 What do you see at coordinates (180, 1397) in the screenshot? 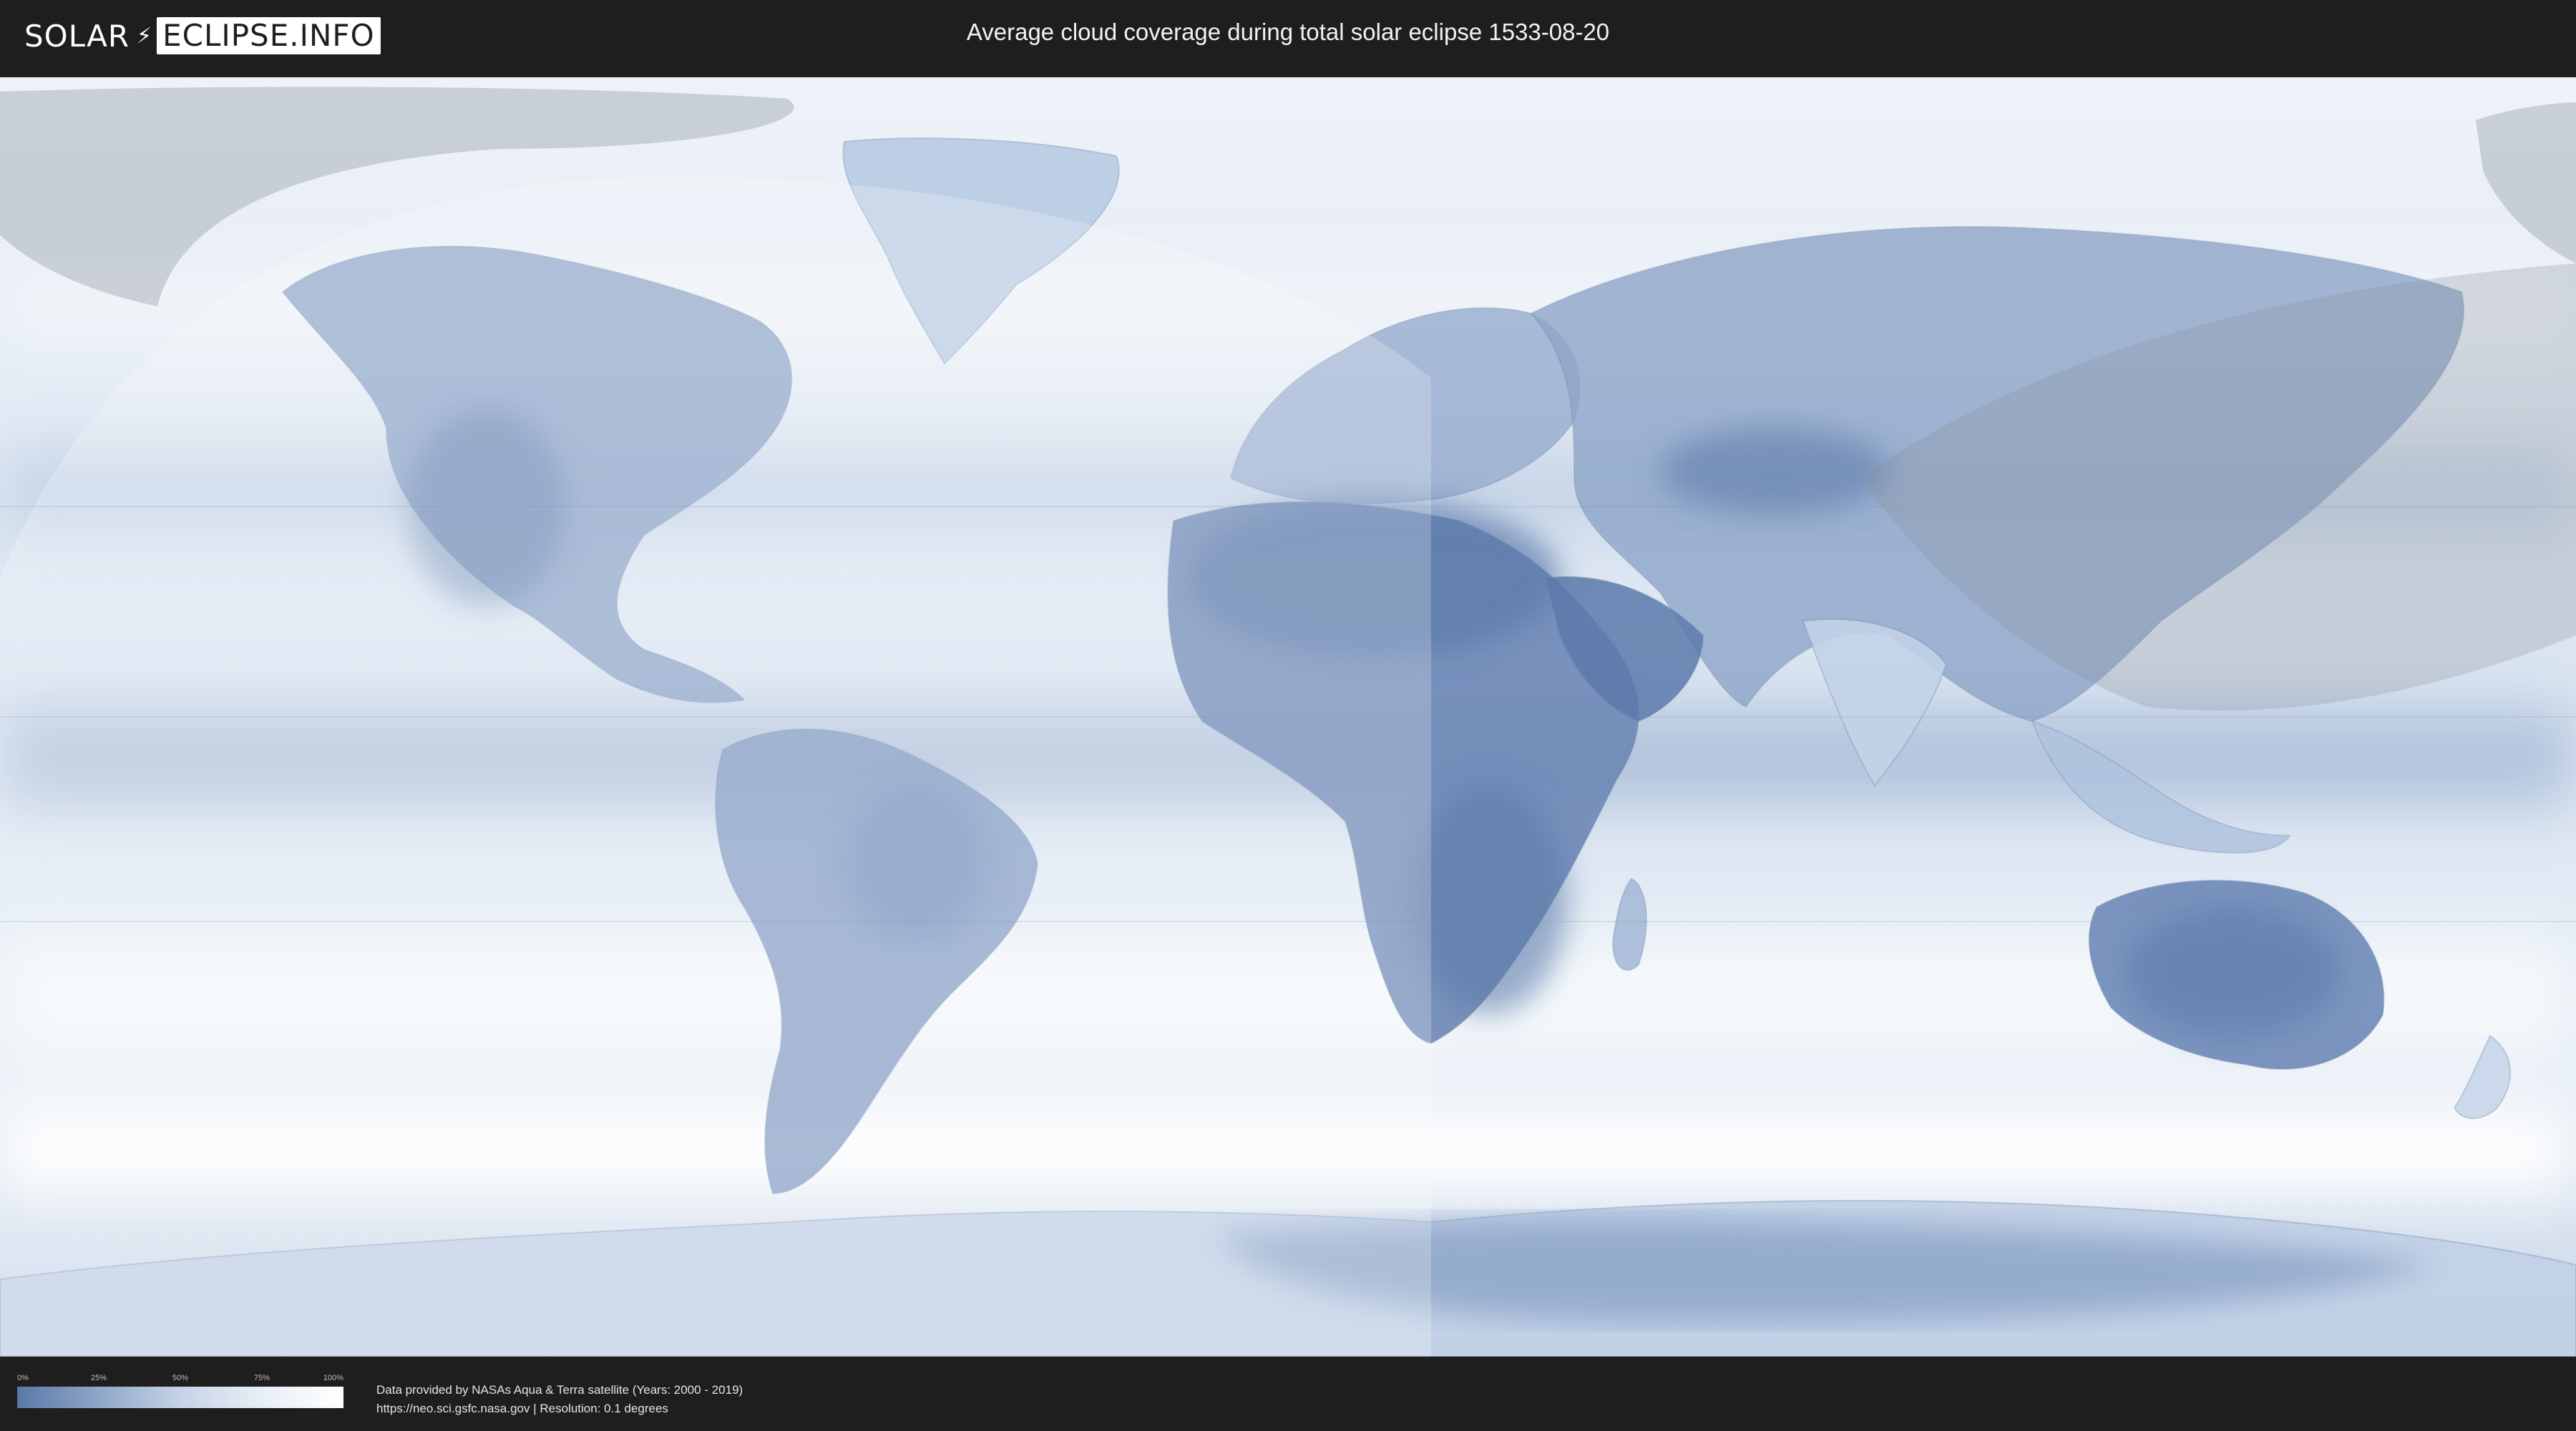
I see `legend-gradient-bar` at bounding box center [180, 1397].